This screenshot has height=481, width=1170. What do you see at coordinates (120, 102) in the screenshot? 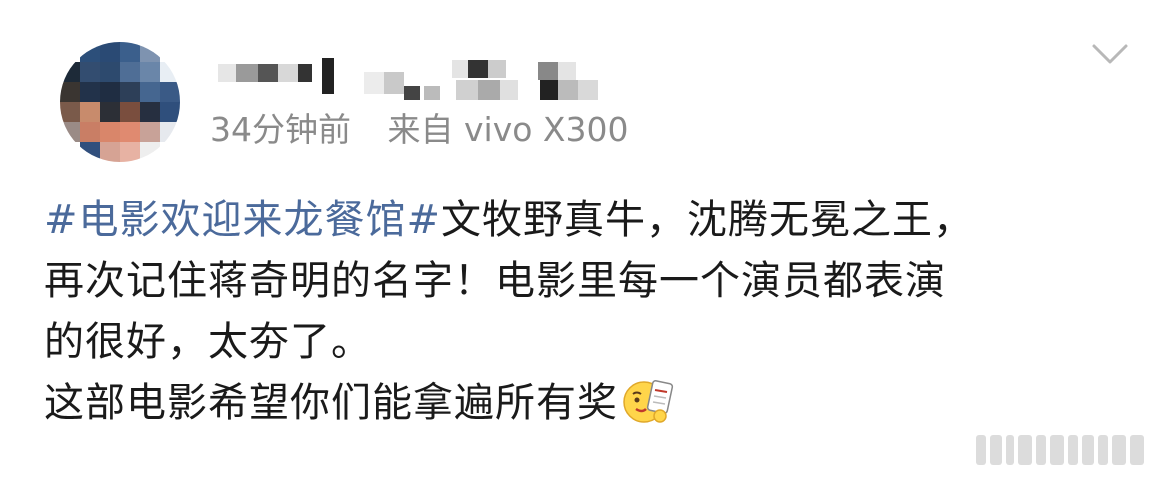
I see `avatar` at bounding box center [120, 102].